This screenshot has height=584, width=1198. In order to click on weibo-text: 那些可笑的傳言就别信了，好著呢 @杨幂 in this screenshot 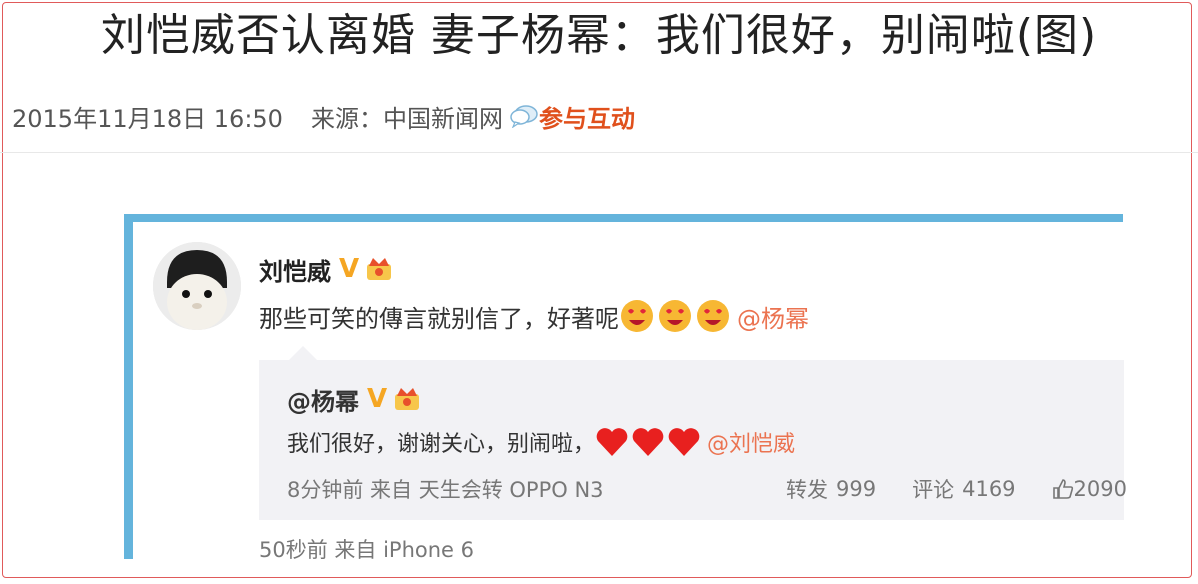, I will do `click(534, 316)`.